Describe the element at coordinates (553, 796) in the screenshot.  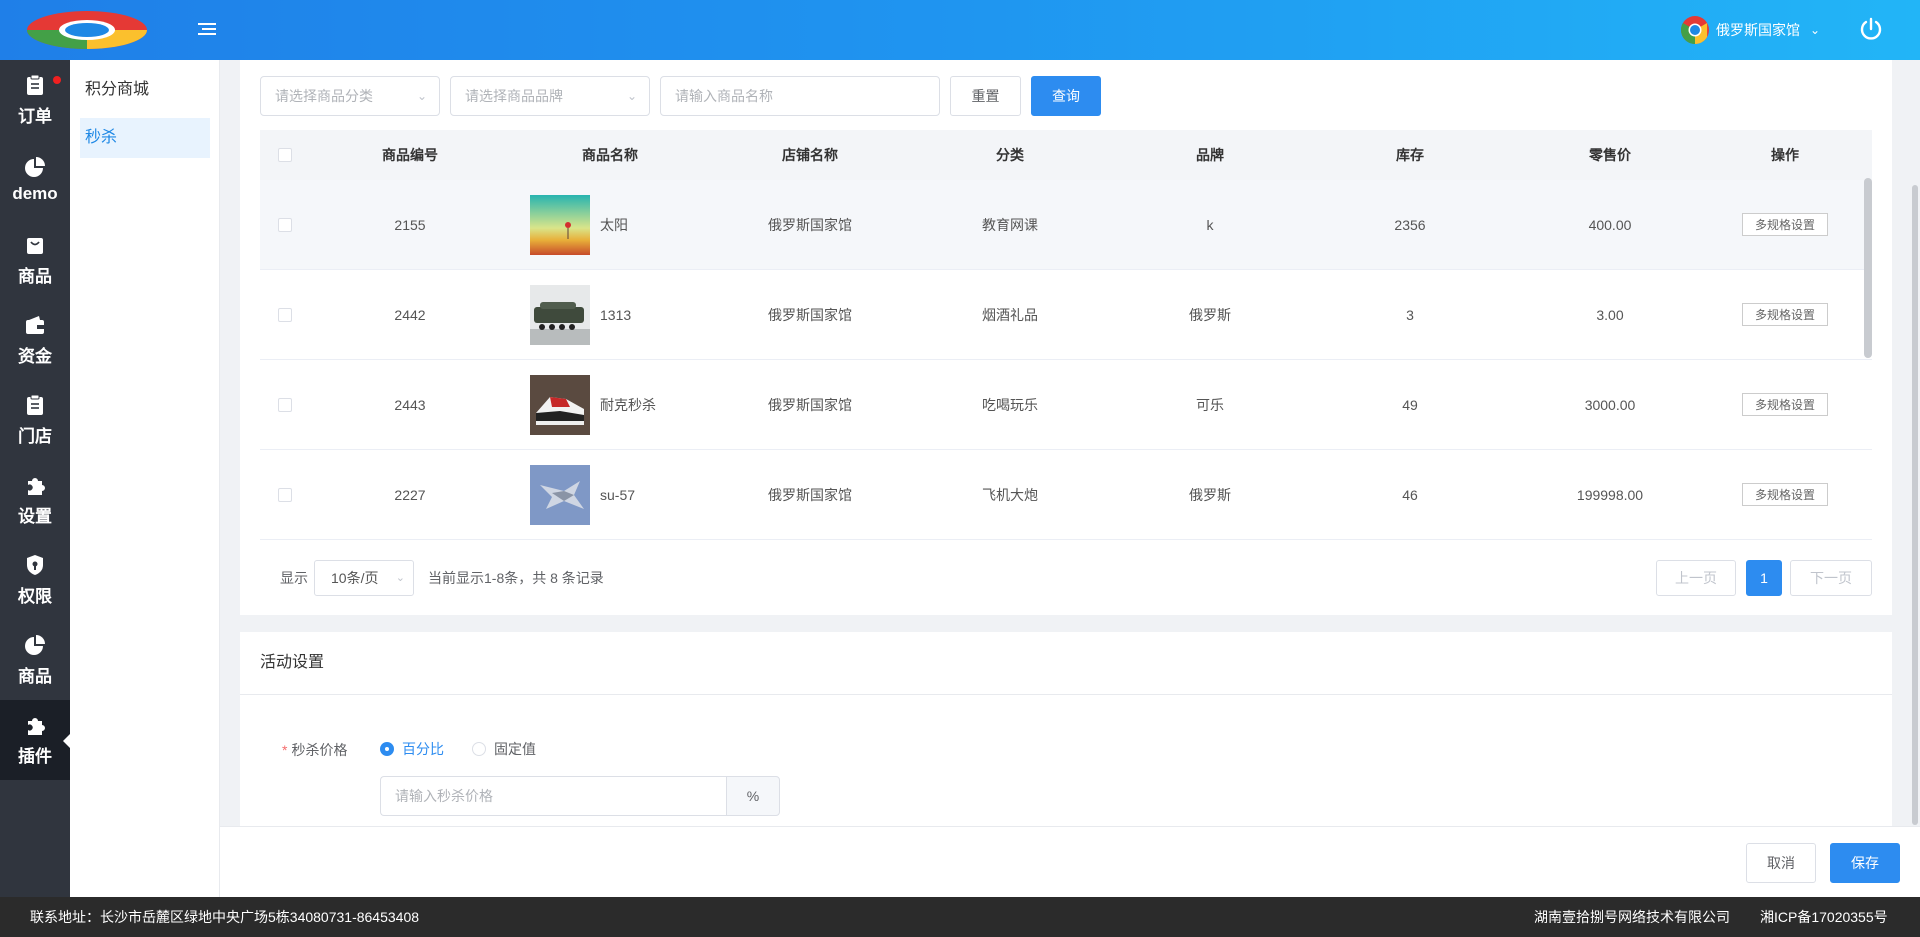
I see `flash-price-input` at that location.